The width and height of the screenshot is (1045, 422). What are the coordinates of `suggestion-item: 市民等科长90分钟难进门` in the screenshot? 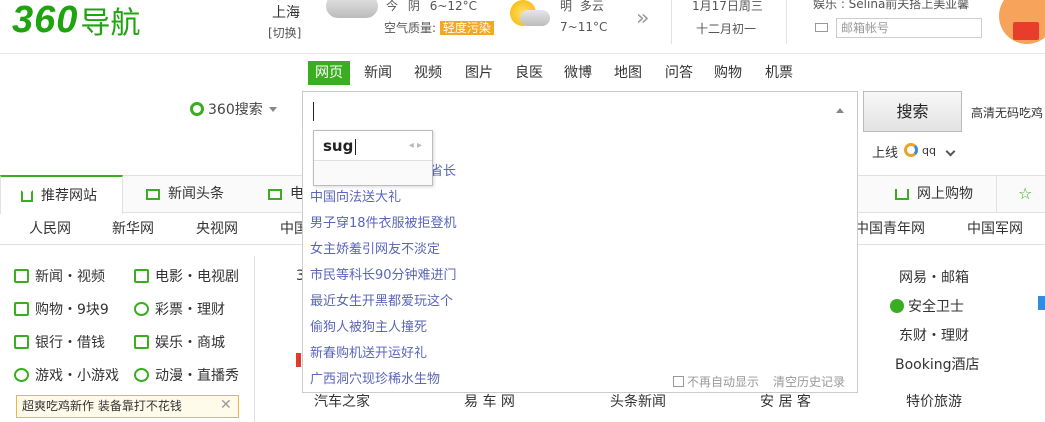 It's located at (383, 276).